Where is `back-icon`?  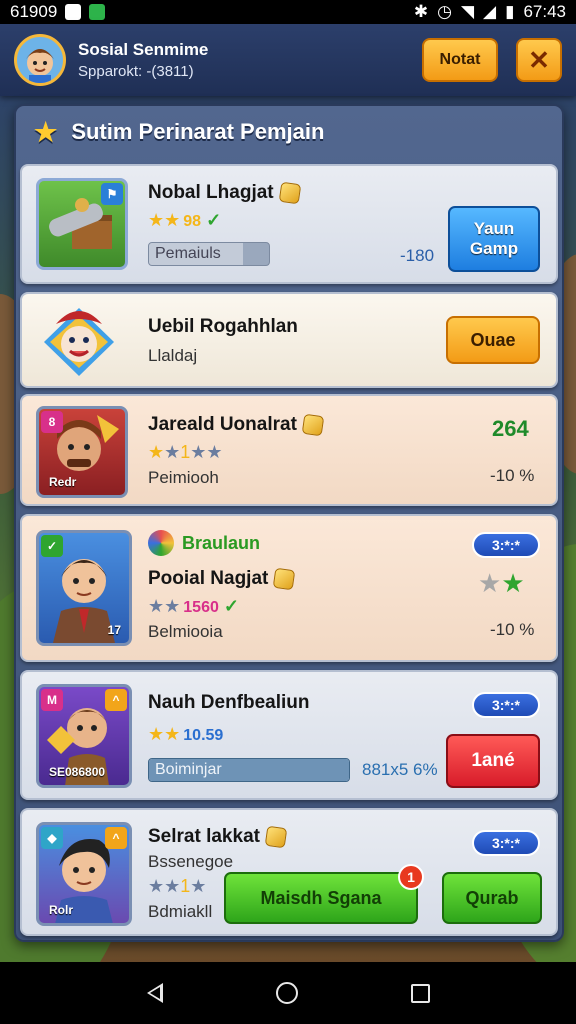
back-icon is located at coordinates (154, 993).